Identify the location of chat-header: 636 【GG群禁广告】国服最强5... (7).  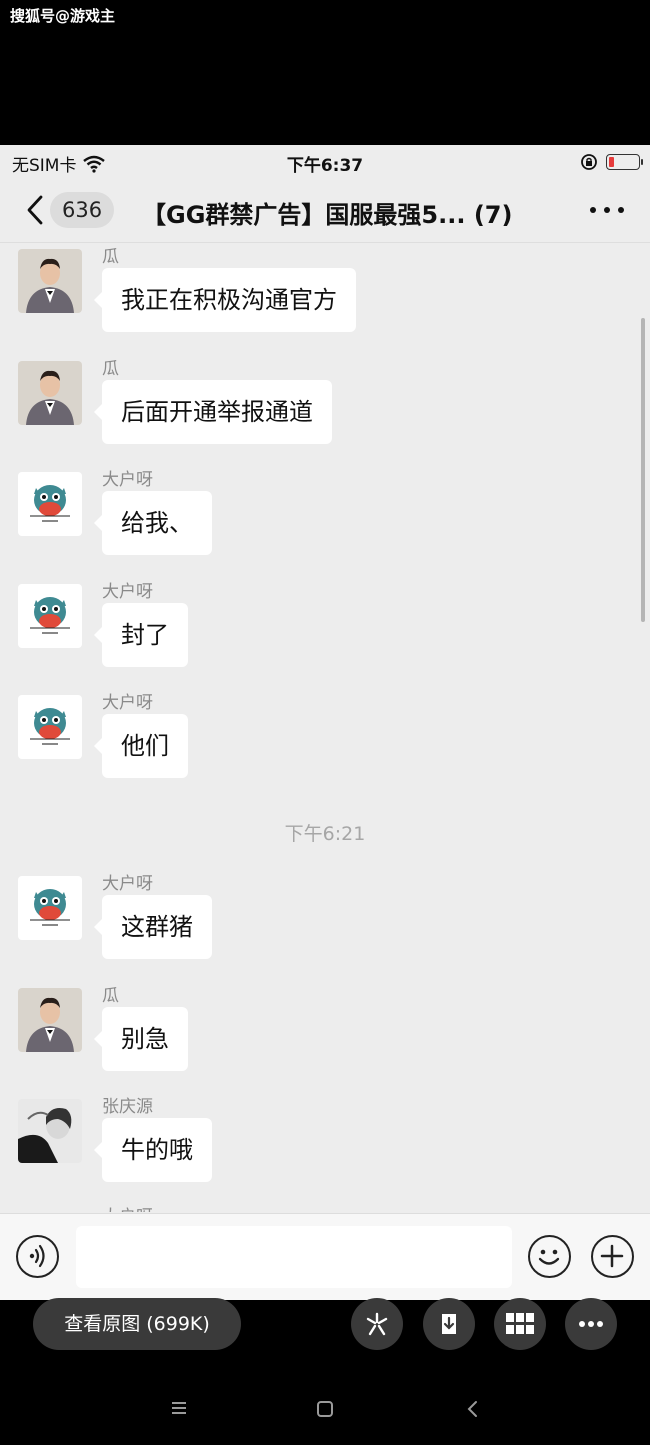
(325, 210).